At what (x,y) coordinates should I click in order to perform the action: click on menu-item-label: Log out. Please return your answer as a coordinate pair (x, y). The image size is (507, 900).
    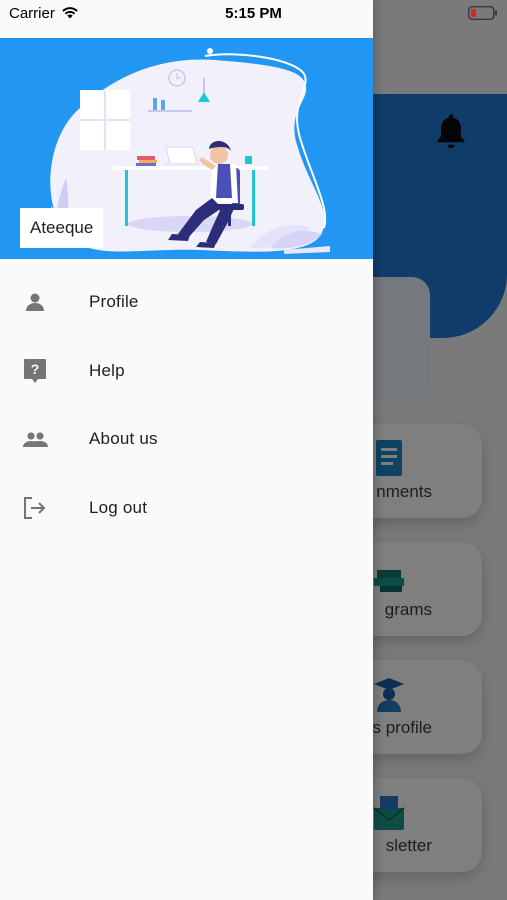
    Looking at the image, I should click on (118, 507).